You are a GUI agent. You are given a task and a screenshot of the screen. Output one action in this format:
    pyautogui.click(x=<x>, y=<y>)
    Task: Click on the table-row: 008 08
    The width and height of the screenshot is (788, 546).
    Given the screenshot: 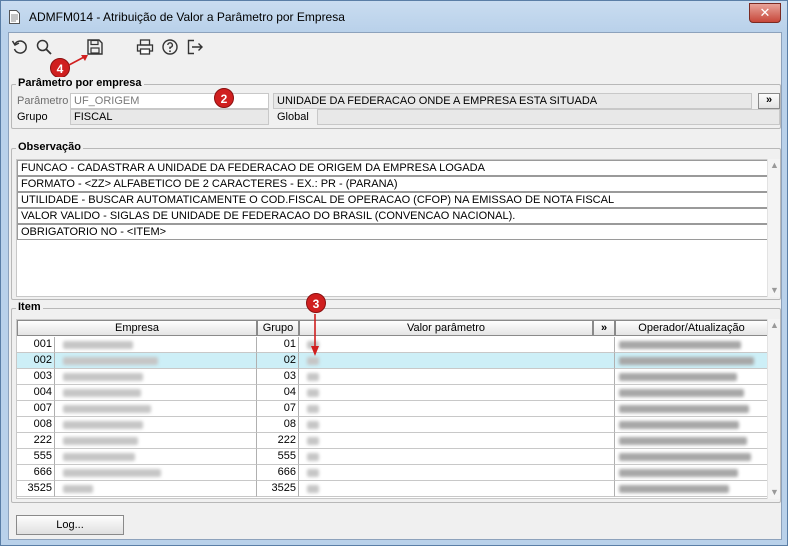 What is the action you would take?
    pyautogui.click(x=392, y=425)
    